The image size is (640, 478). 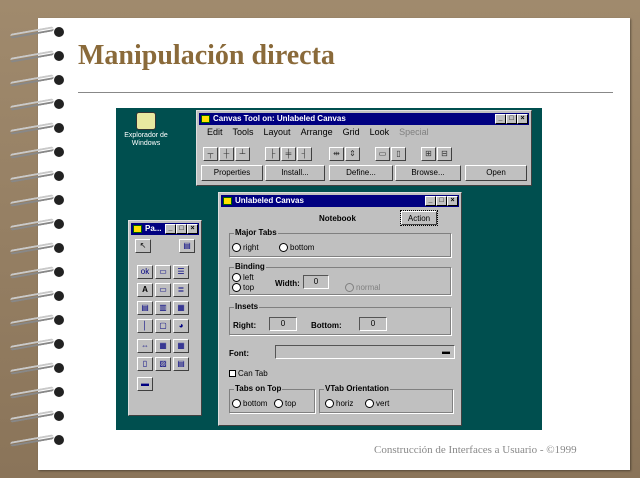 I want to click on font-label: Font:, so click(x=239, y=353).